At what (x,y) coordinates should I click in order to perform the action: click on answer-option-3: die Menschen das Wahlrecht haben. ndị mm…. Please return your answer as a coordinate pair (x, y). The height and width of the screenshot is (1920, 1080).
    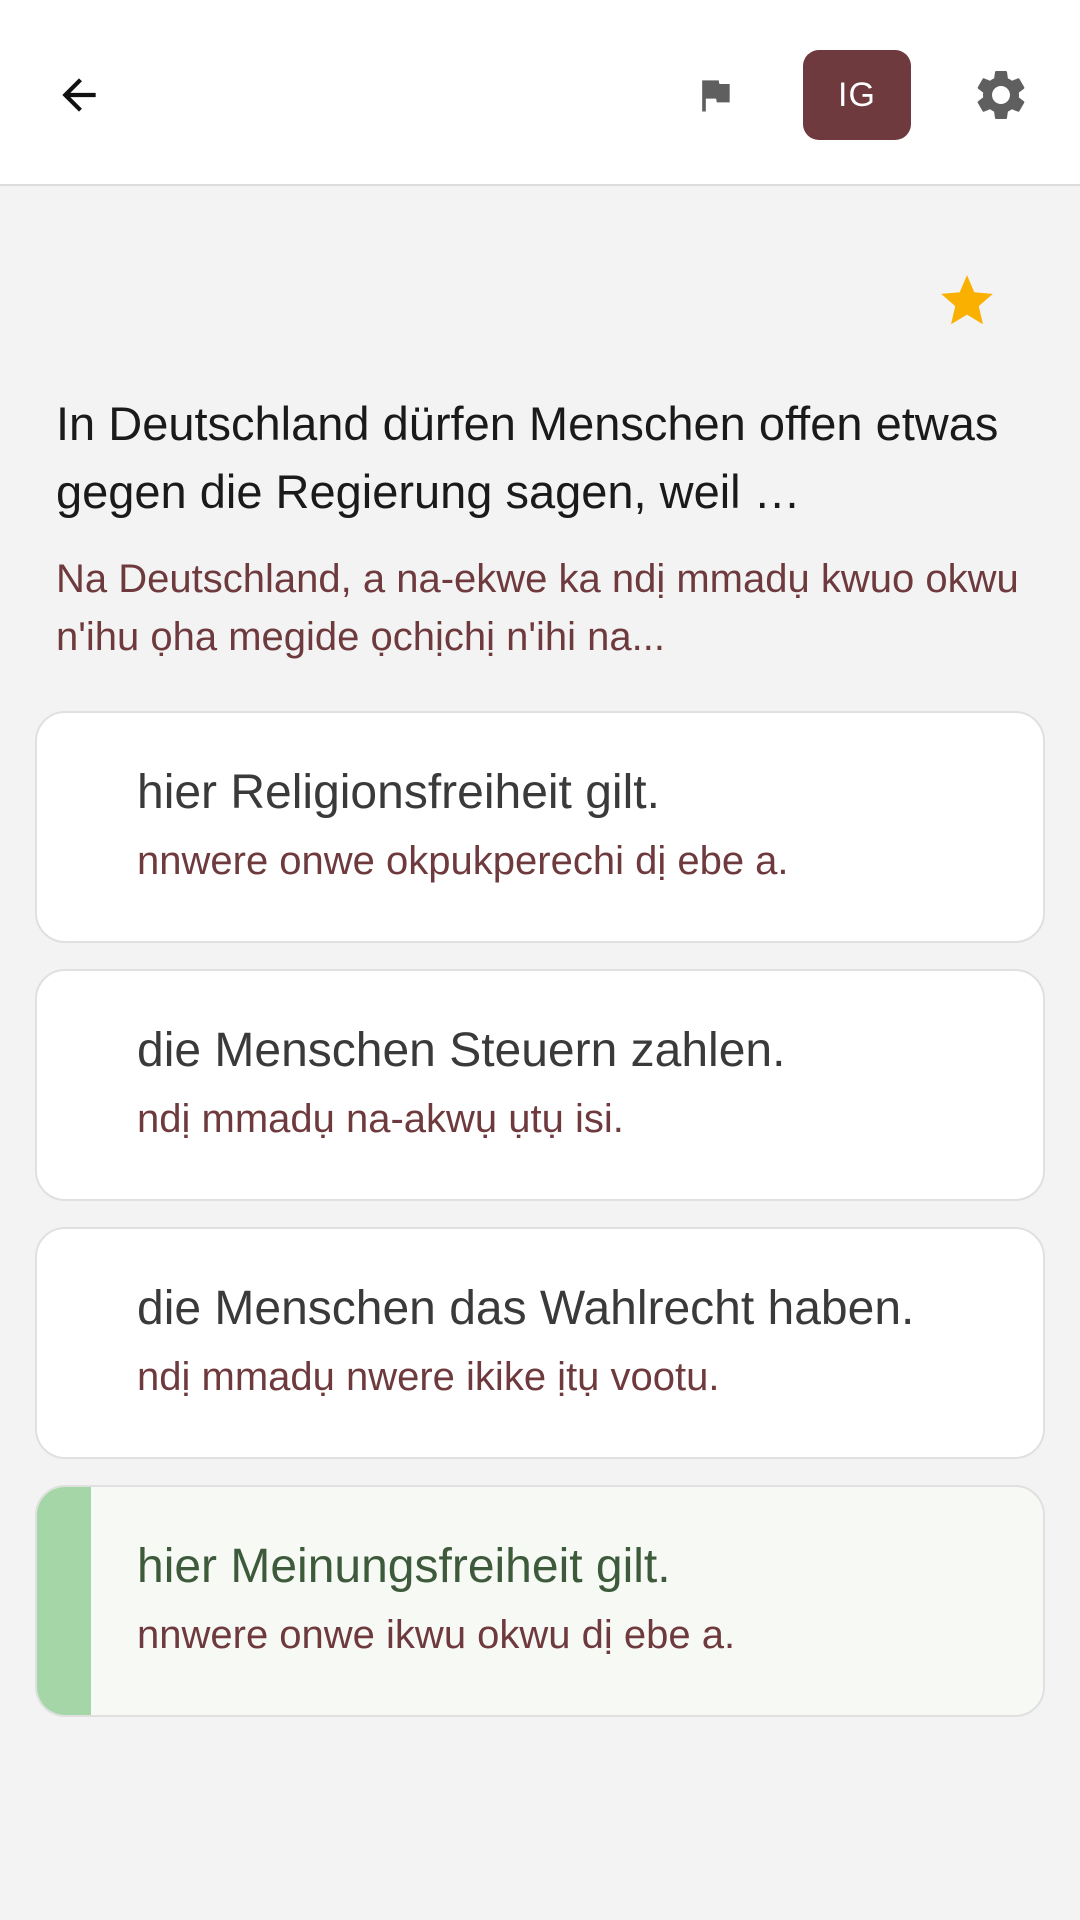
    Looking at the image, I should click on (540, 1343).